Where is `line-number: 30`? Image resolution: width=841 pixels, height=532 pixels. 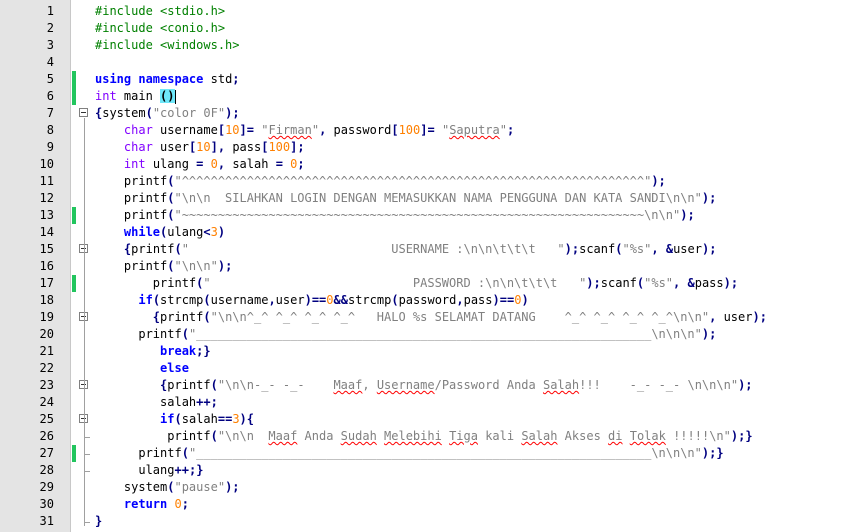
line-number: 30 is located at coordinates (46, 504).